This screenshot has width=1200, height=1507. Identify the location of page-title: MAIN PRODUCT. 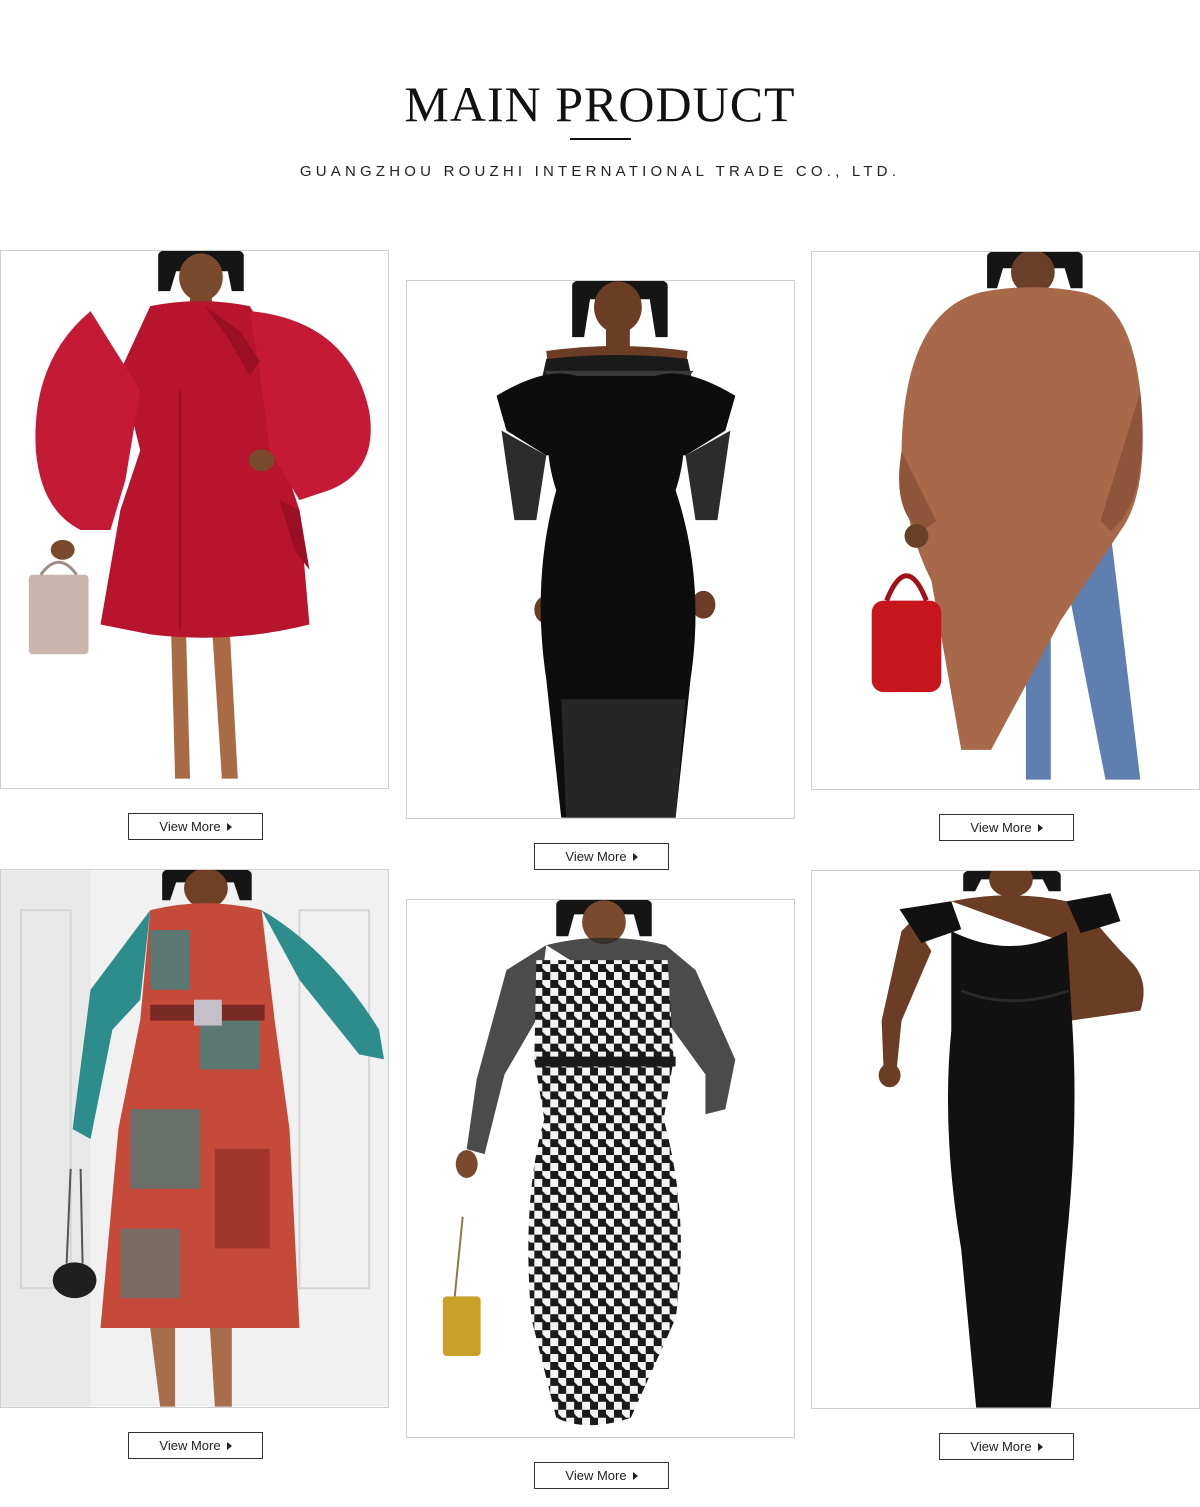
(600, 104).